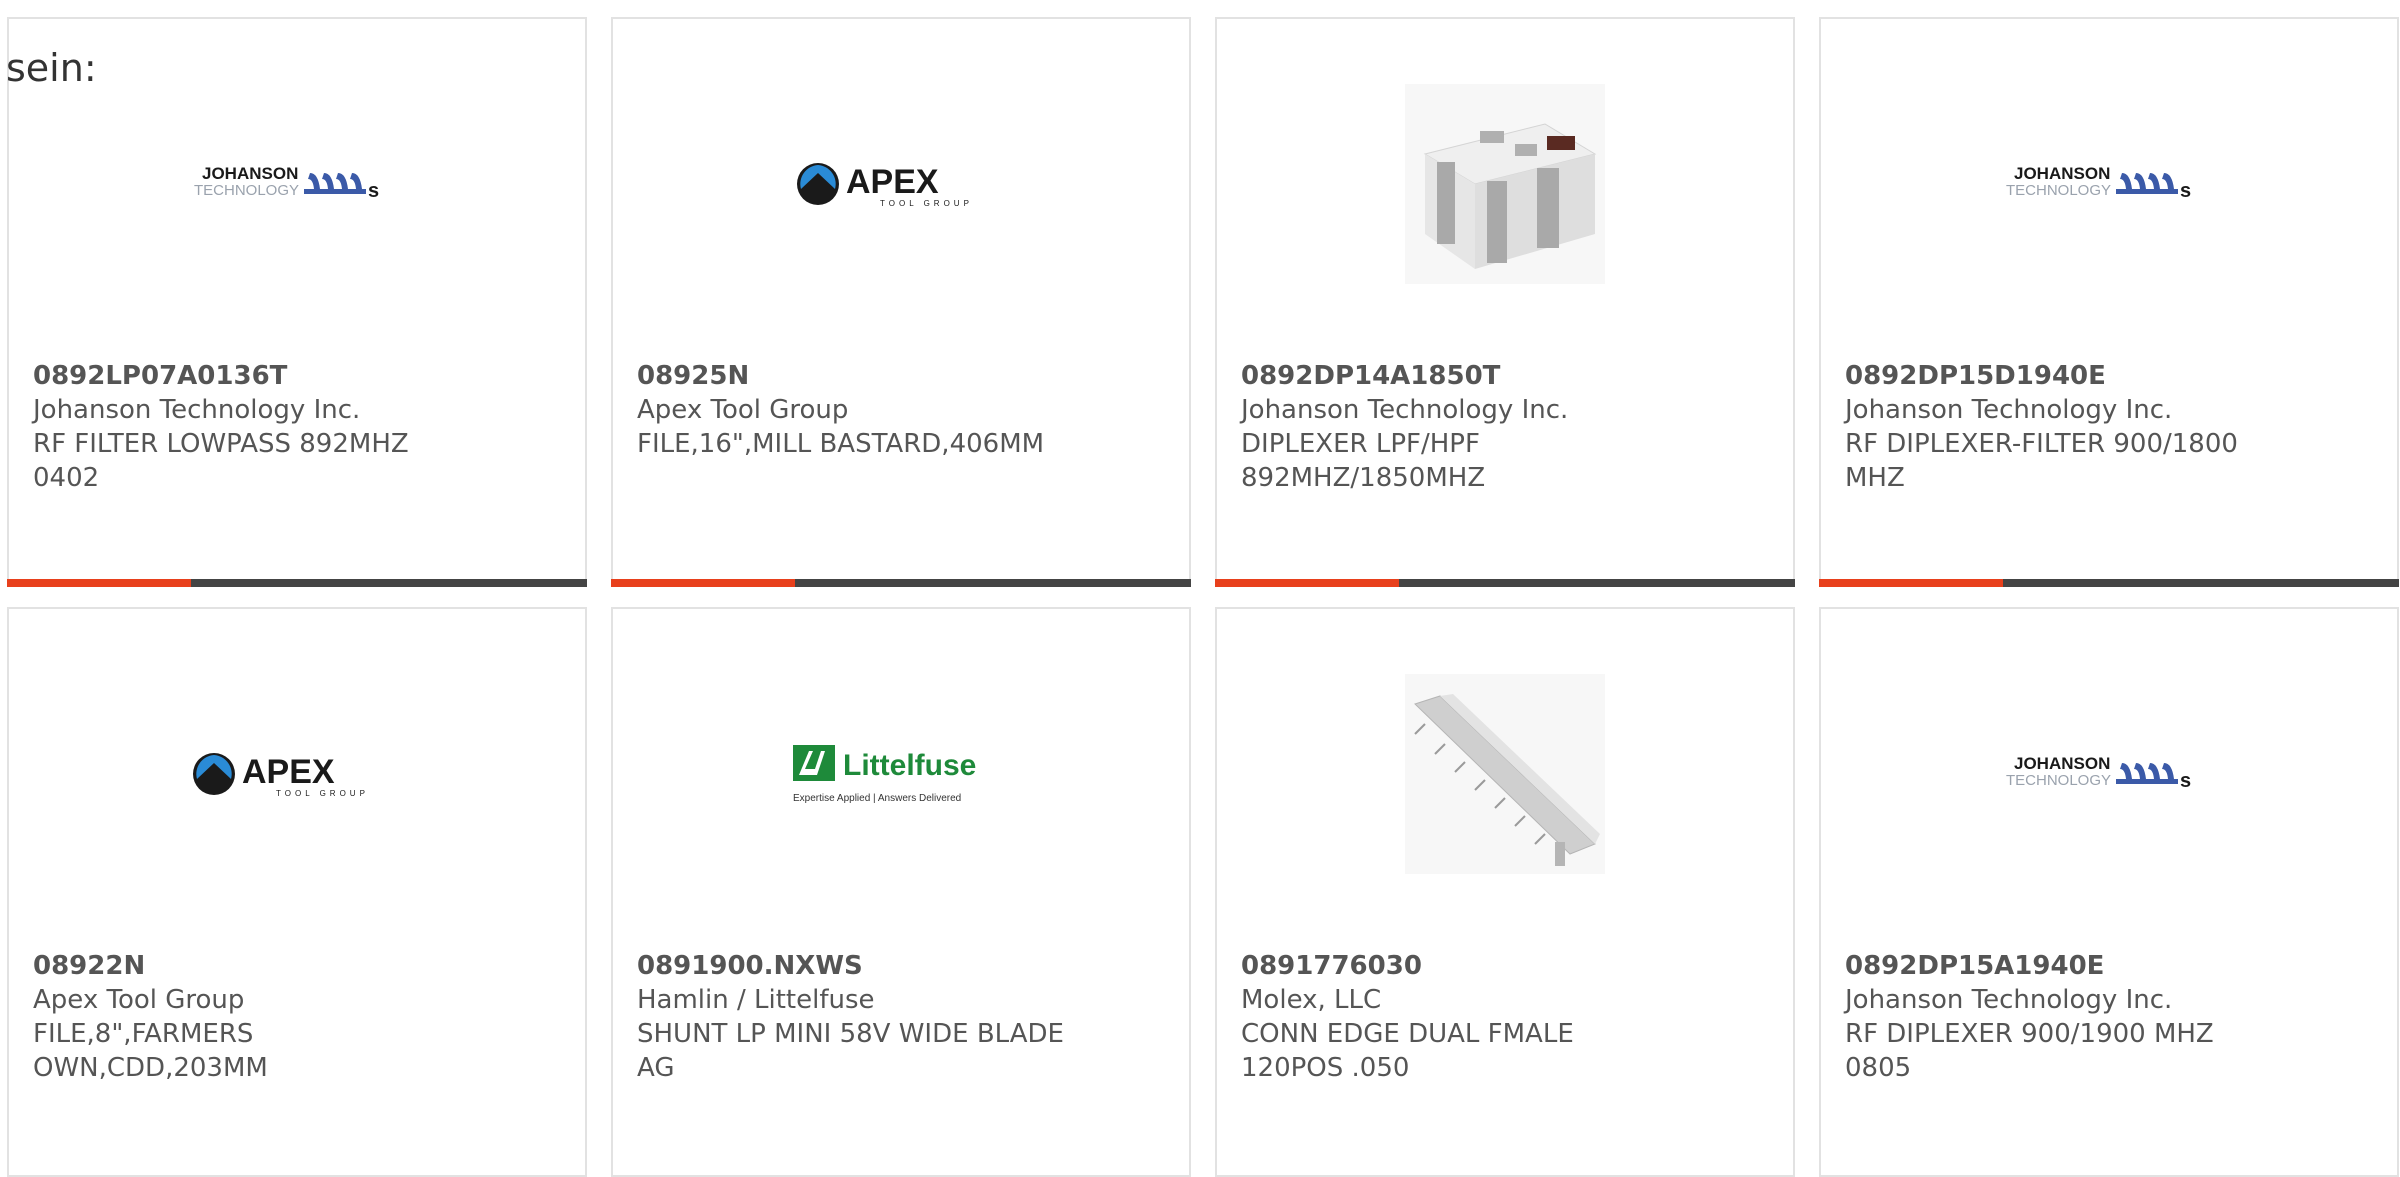 The width and height of the screenshot is (2400, 1177). I want to click on manufacturer: Hamlin / Littelfuse, so click(756, 1000).